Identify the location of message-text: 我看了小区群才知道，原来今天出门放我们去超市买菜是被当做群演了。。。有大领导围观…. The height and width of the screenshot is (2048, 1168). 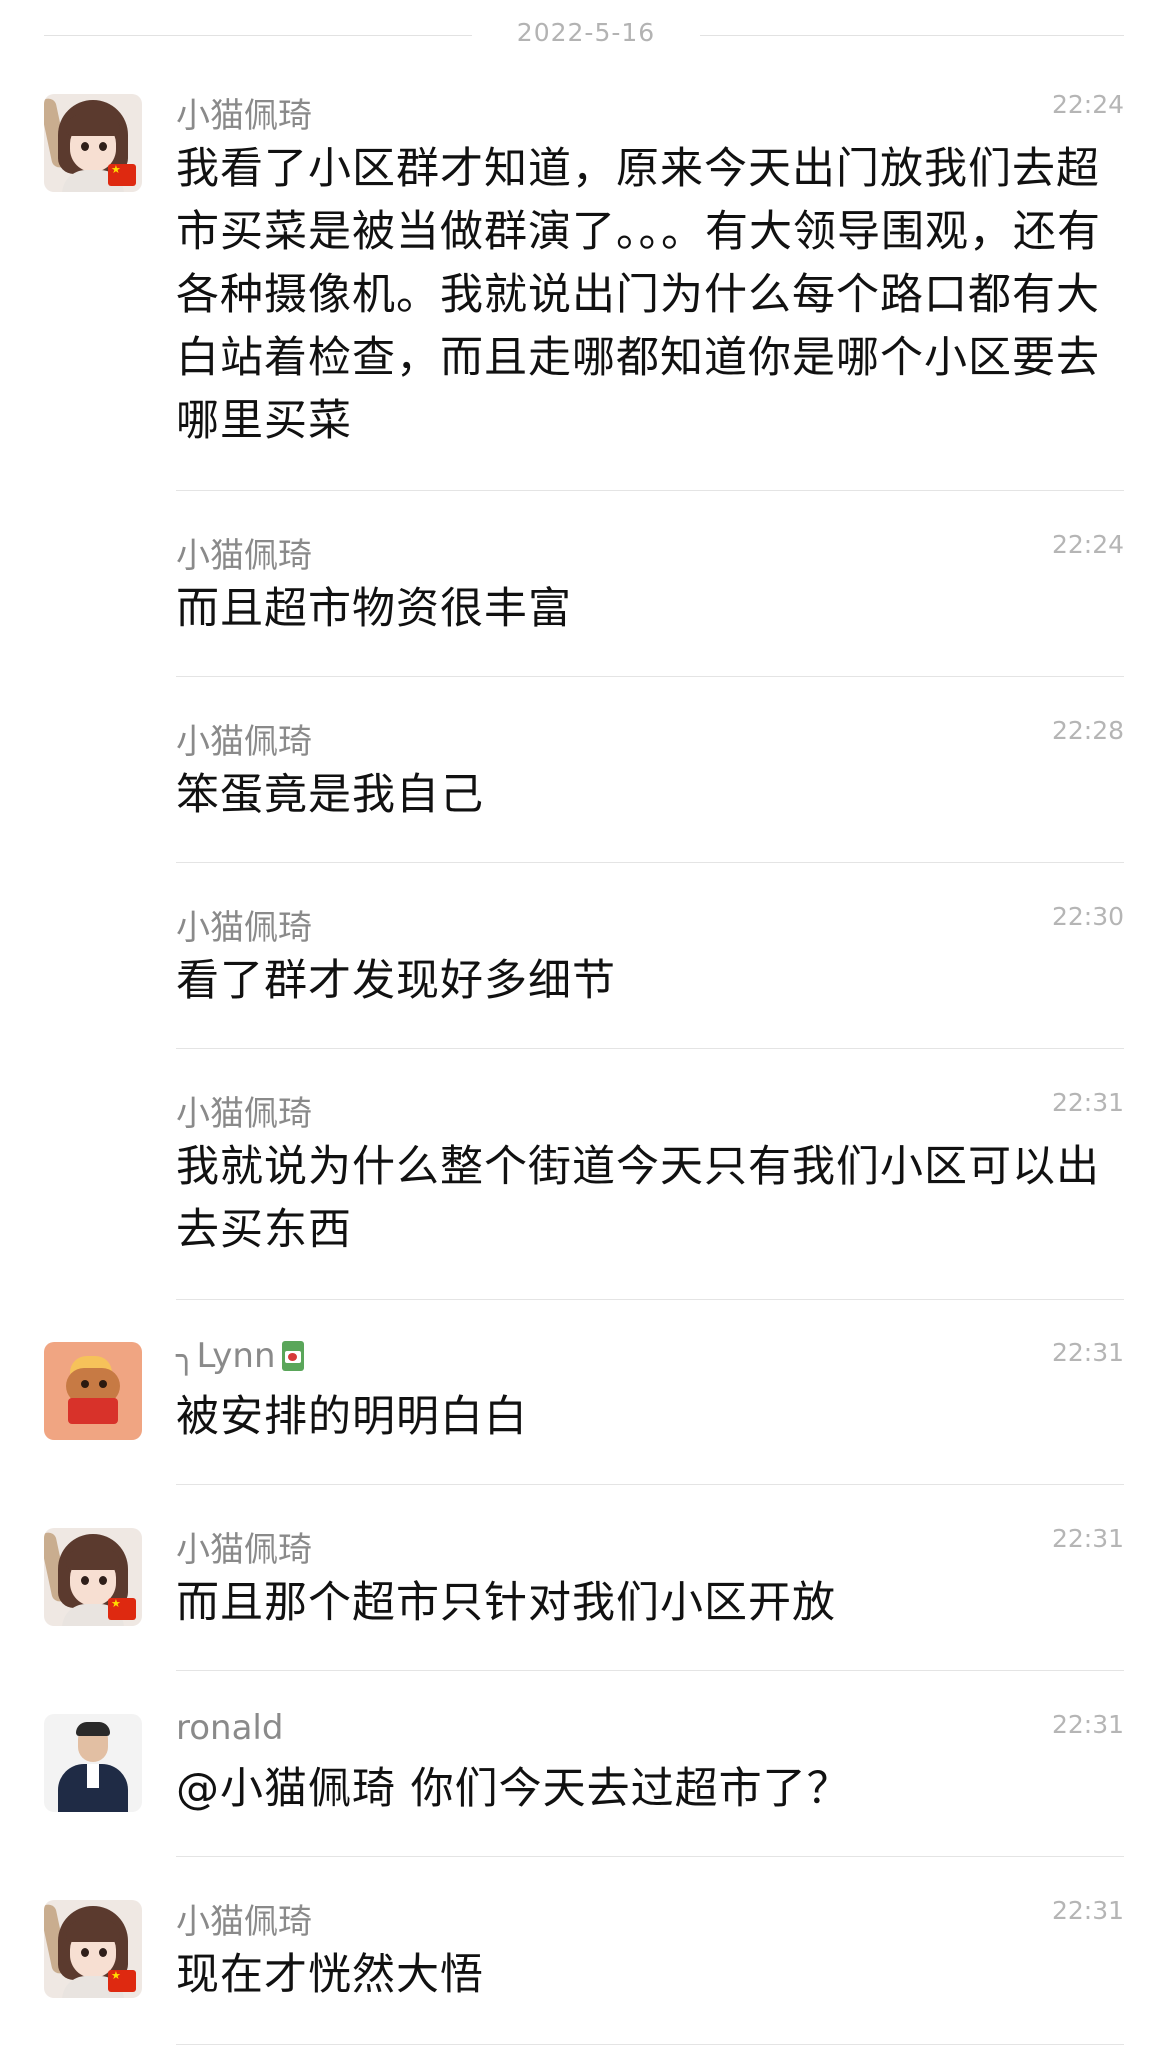
(650, 295).